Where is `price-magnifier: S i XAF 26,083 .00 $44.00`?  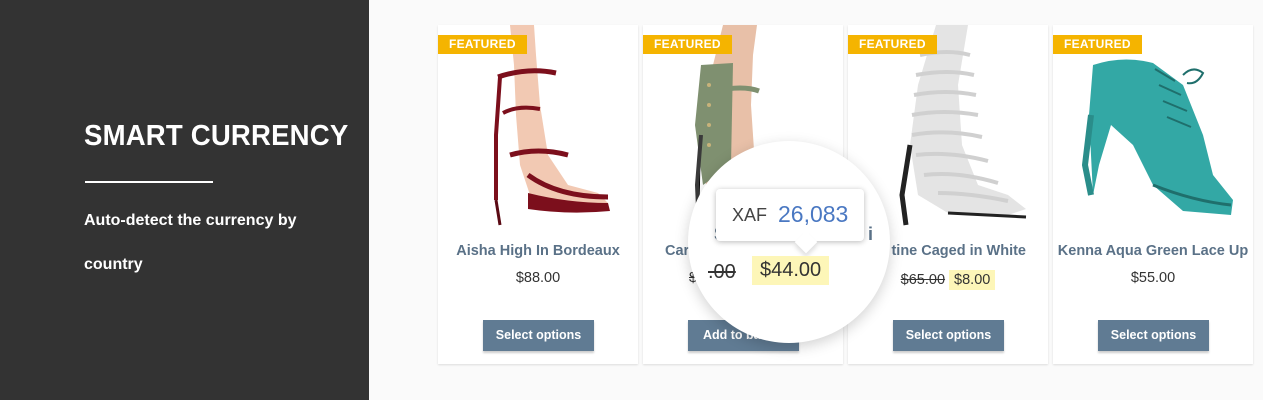
price-magnifier: S i XAF 26,083 .00 $44.00 is located at coordinates (789, 242).